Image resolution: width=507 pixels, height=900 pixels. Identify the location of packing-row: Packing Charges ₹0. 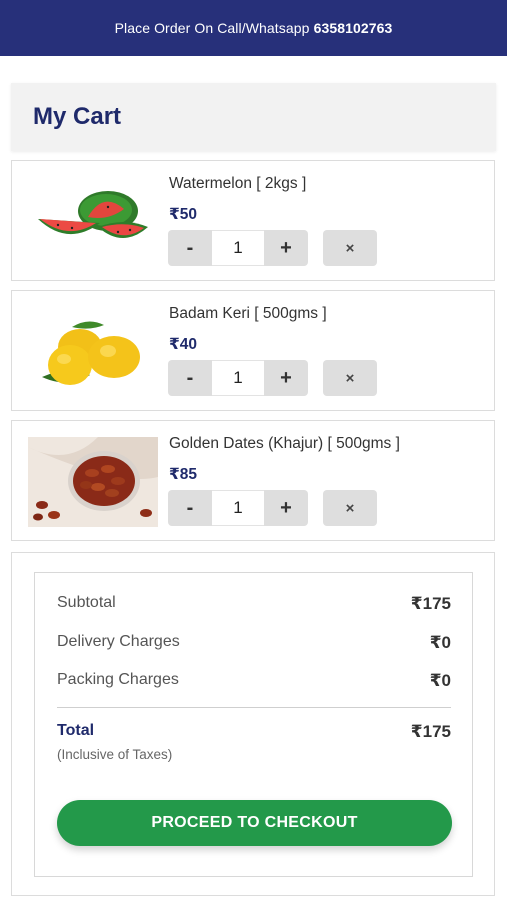
(254, 681).